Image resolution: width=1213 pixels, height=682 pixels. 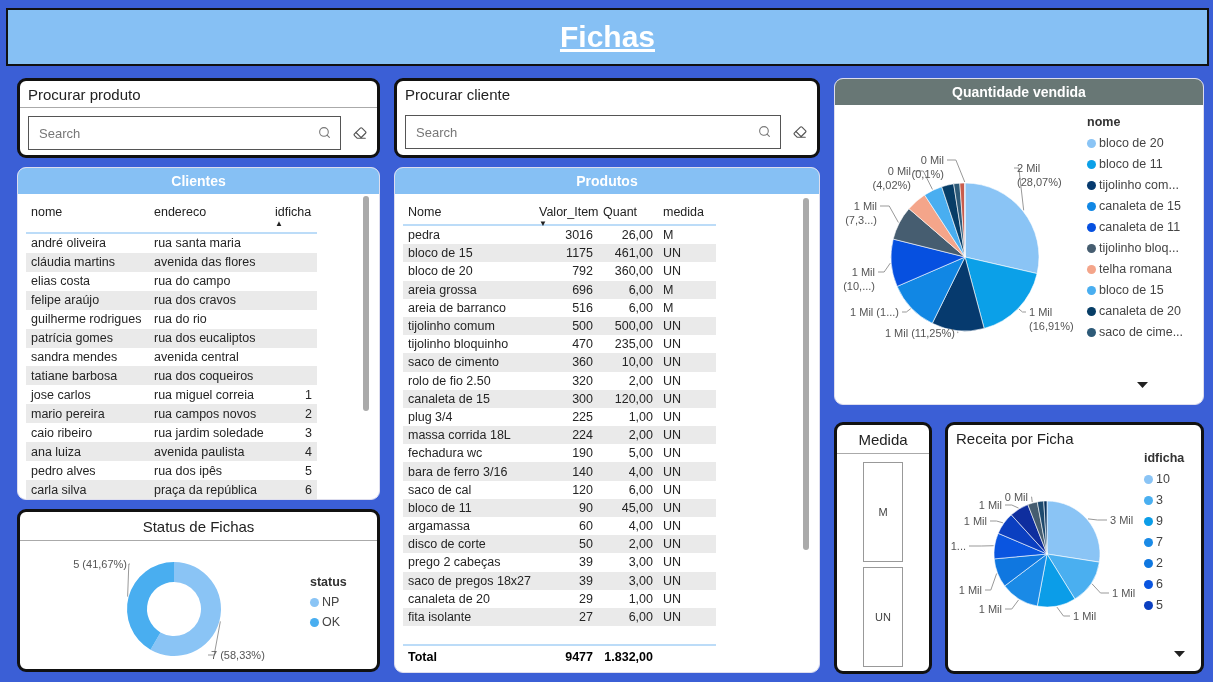 What do you see at coordinates (442, 289) in the screenshot?
I see `table-cell-text: areia grossa` at bounding box center [442, 289].